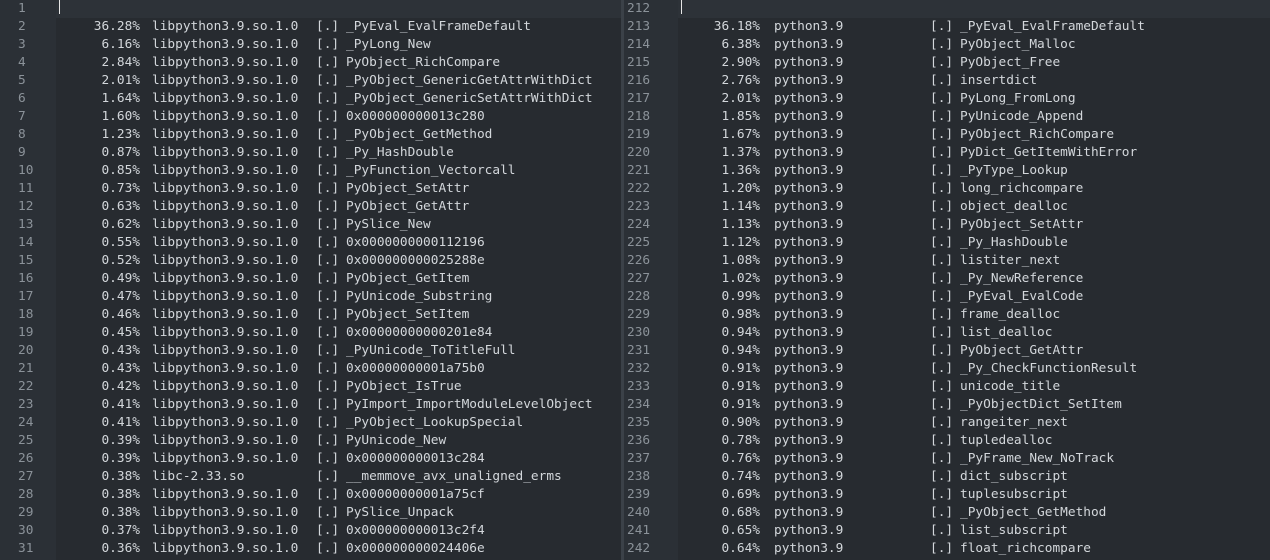 This screenshot has height=560, width=1270. What do you see at coordinates (974, 45) in the screenshot?
I see `code-line: 6.38% python3.9 [.] PyObject_Malloc` at bounding box center [974, 45].